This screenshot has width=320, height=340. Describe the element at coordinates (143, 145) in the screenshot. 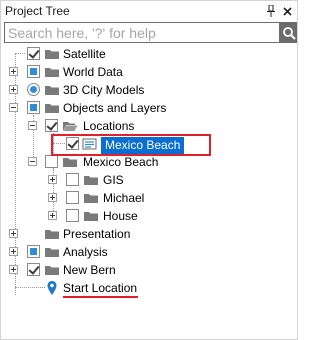

I see `selected-item-label: Mexico Beach` at that location.